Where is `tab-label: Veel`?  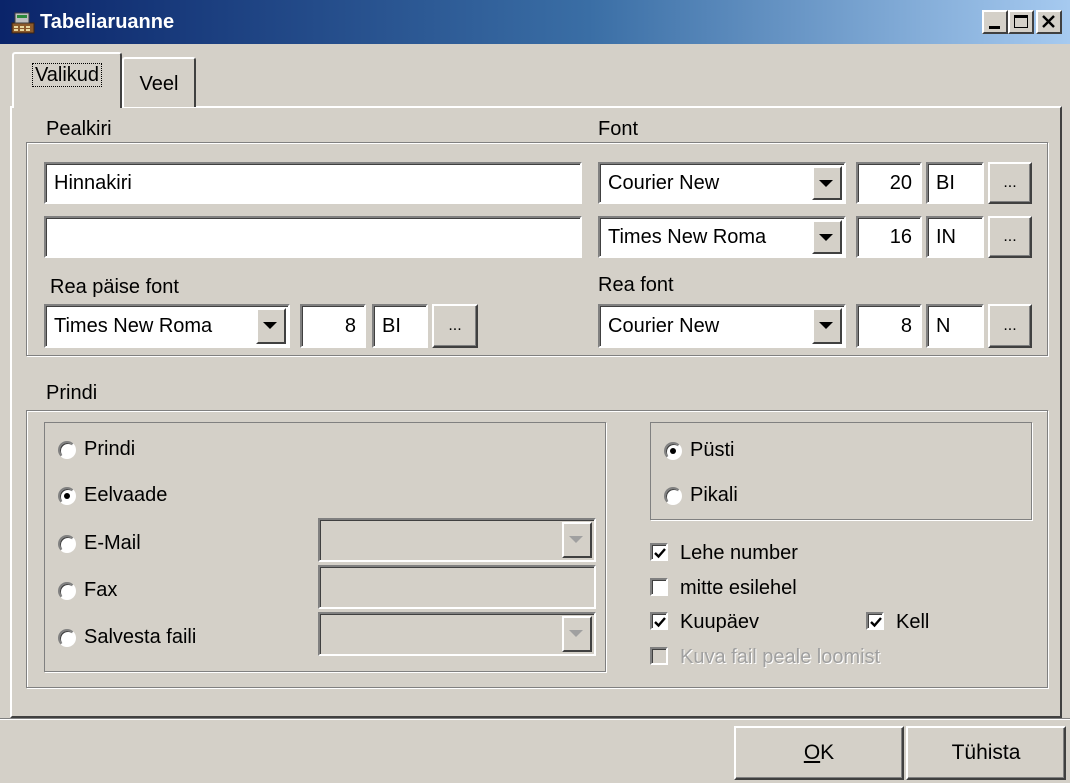 tab-label: Veel is located at coordinates (159, 84).